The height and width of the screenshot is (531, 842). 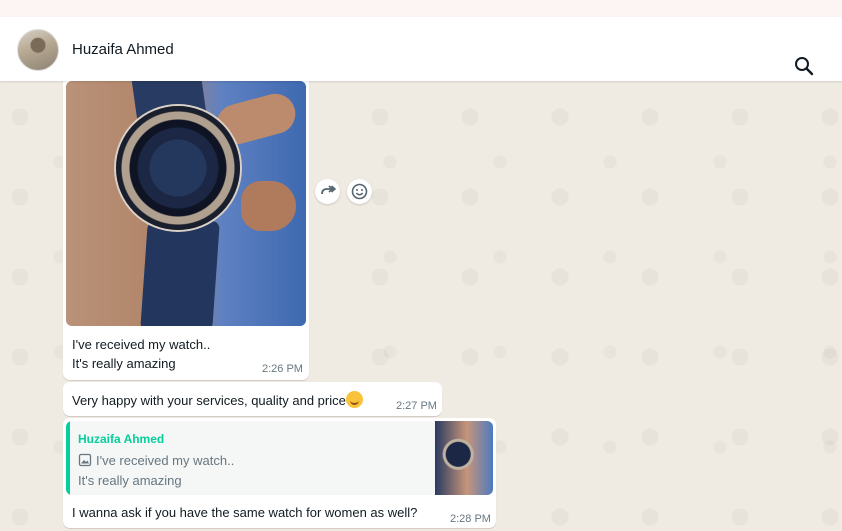 I want to click on quoted-caption-line1: I've received my watch.., so click(x=156, y=460).